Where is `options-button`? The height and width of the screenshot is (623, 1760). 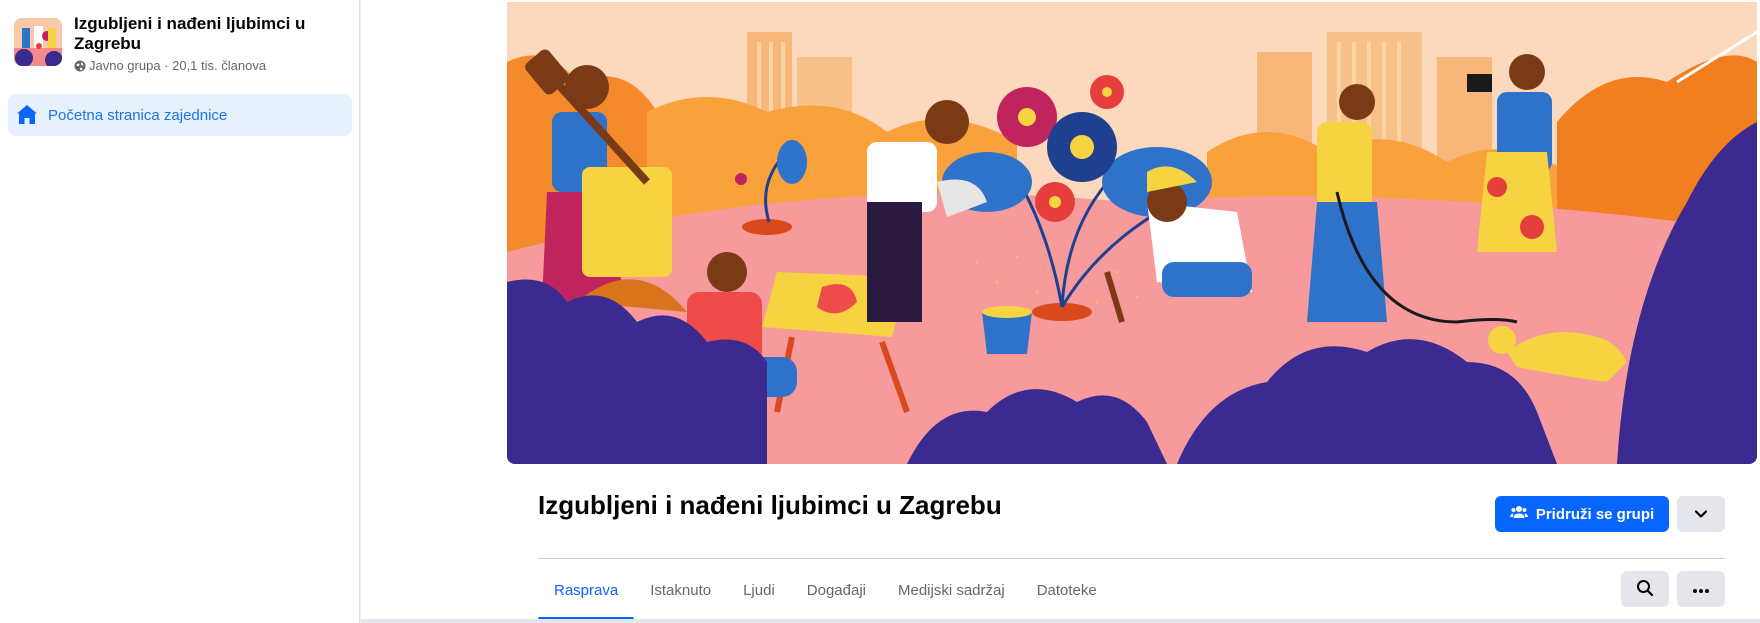 options-button is located at coordinates (1701, 589).